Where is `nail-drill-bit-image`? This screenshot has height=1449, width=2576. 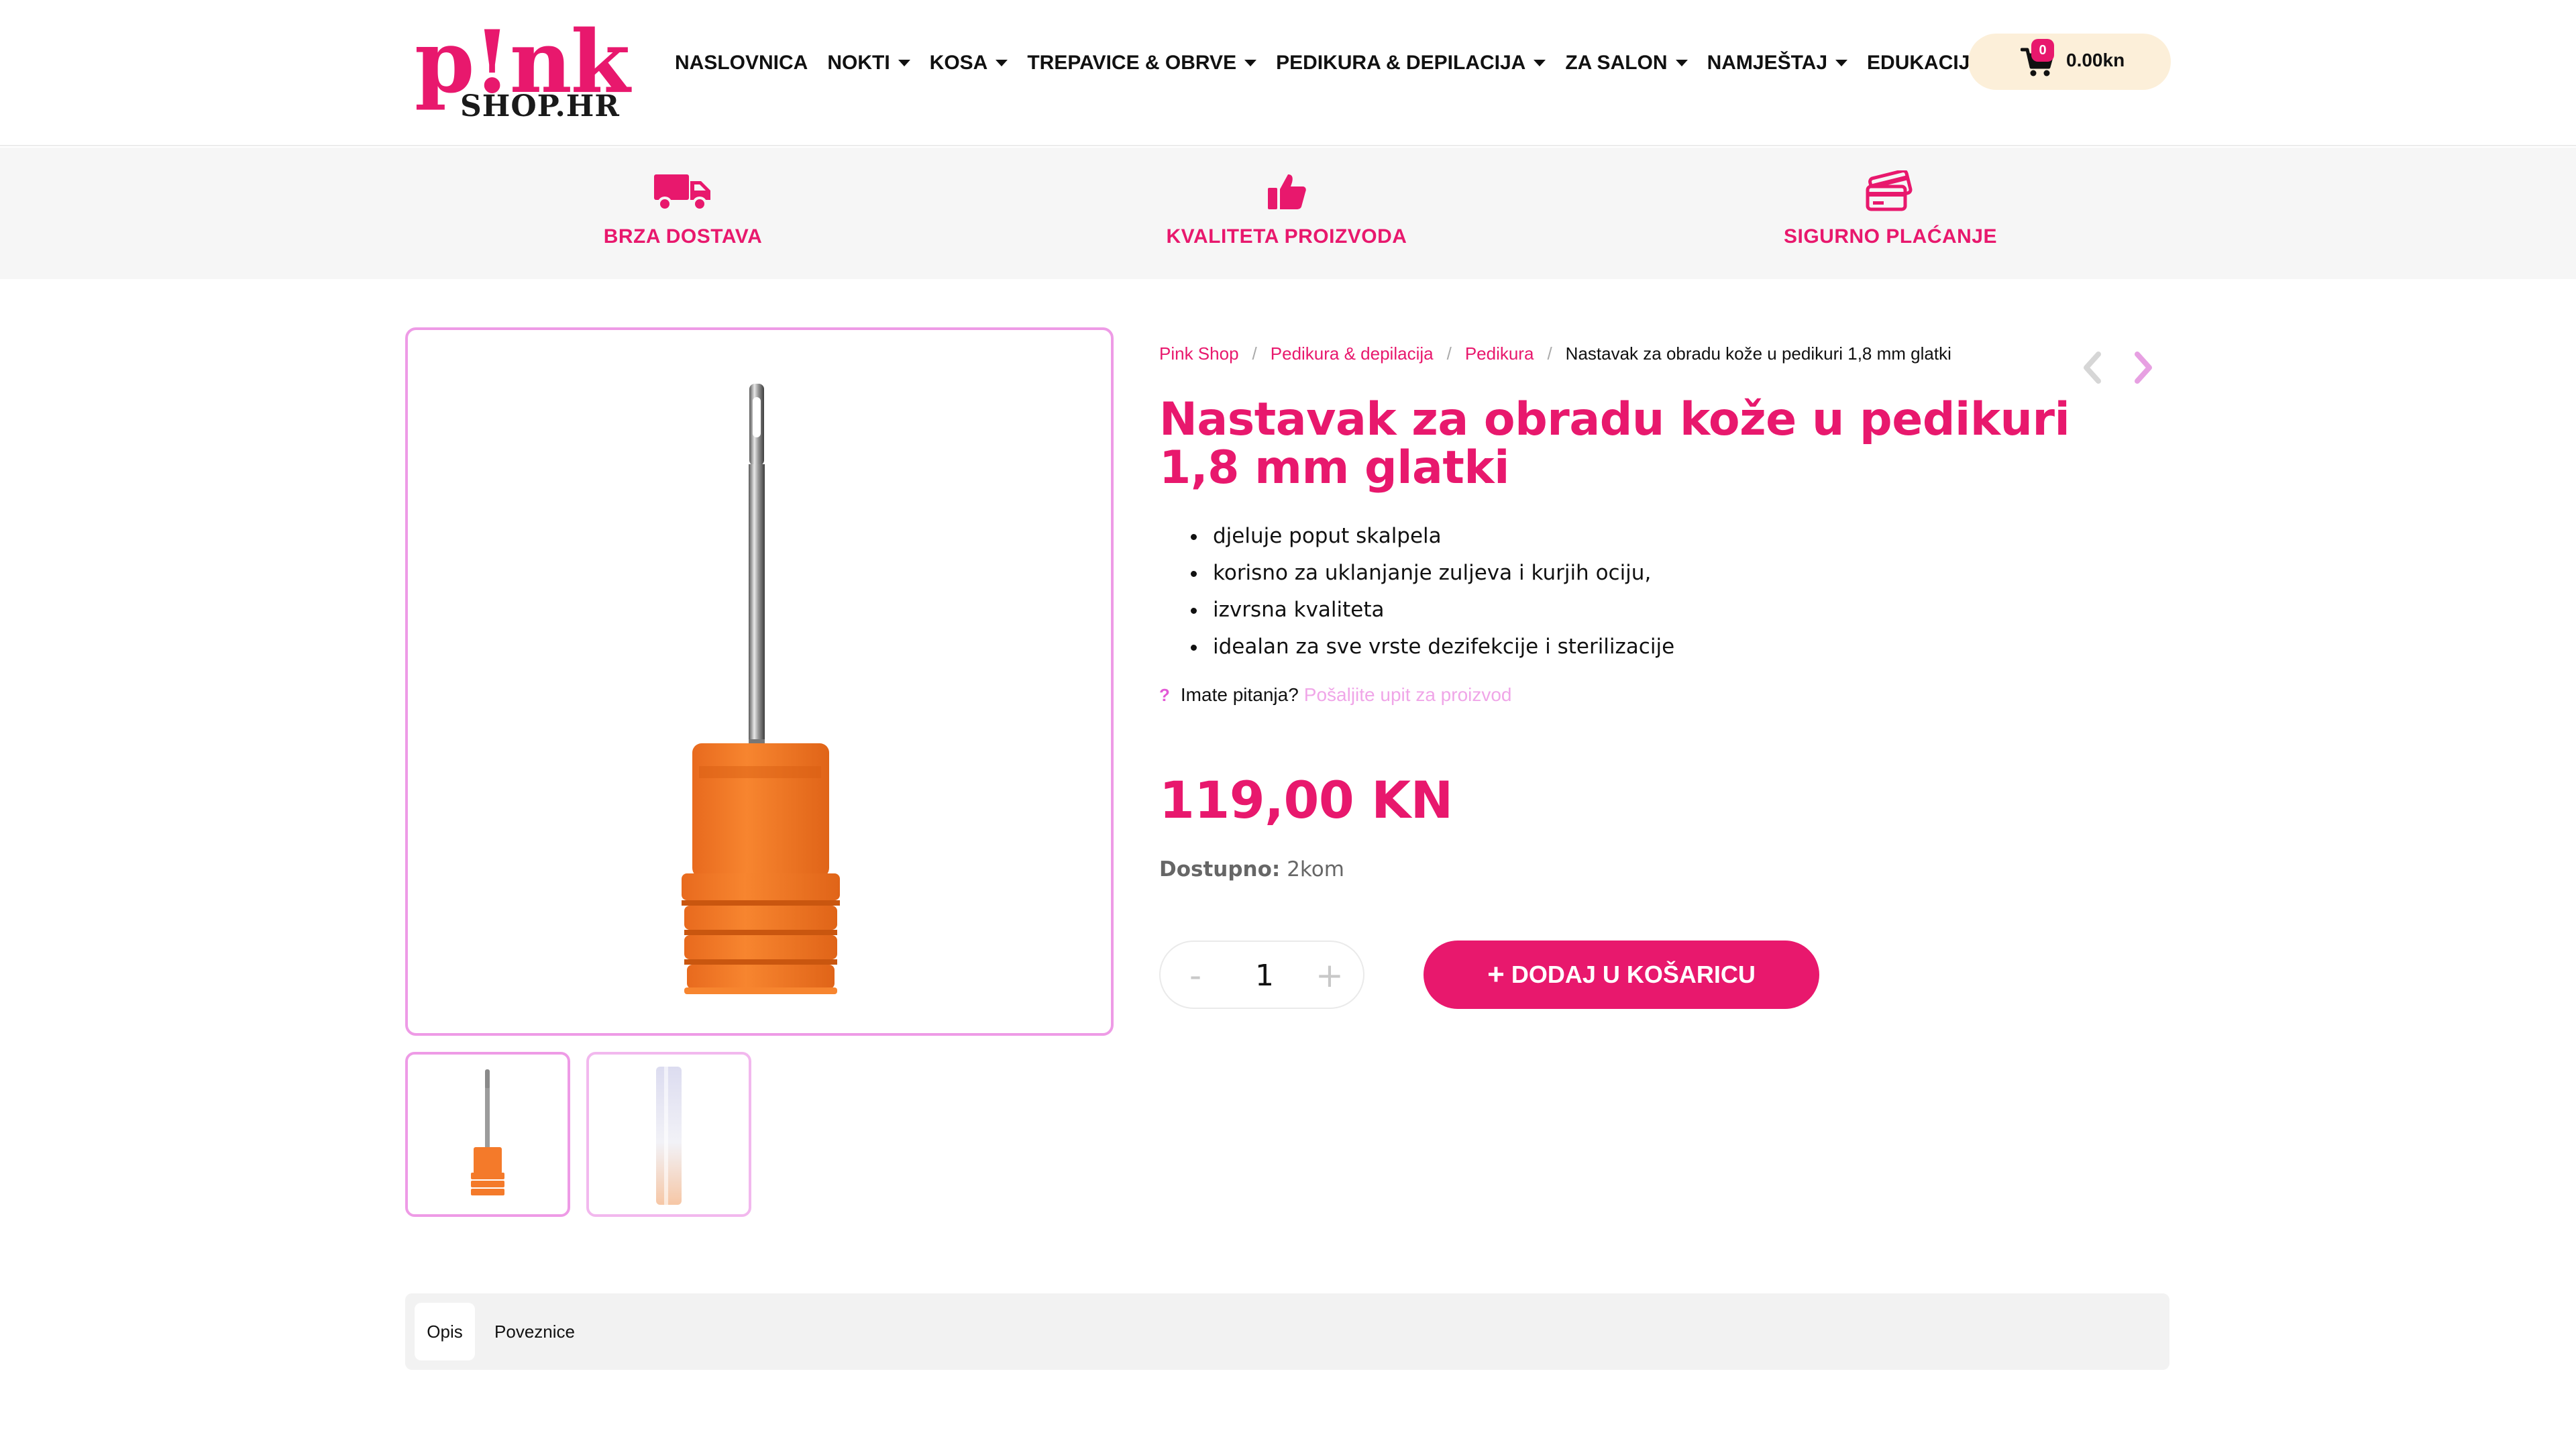 nail-drill-bit-image is located at coordinates (761, 689).